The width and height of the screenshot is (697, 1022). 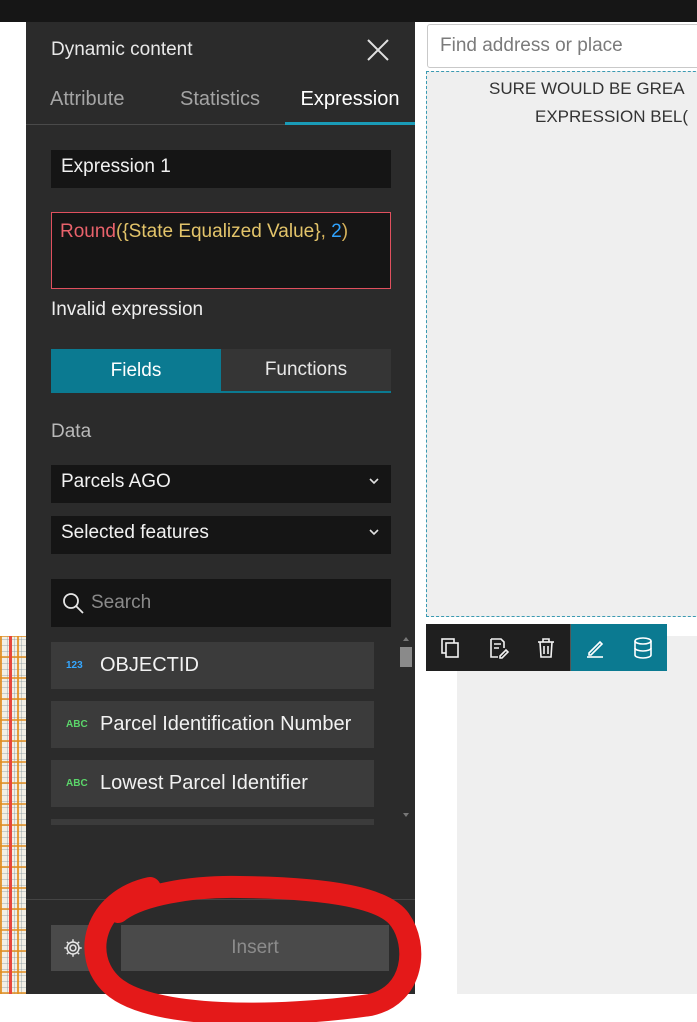 I want to click on fields-tab-button: Fields, so click(x=136, y=371).